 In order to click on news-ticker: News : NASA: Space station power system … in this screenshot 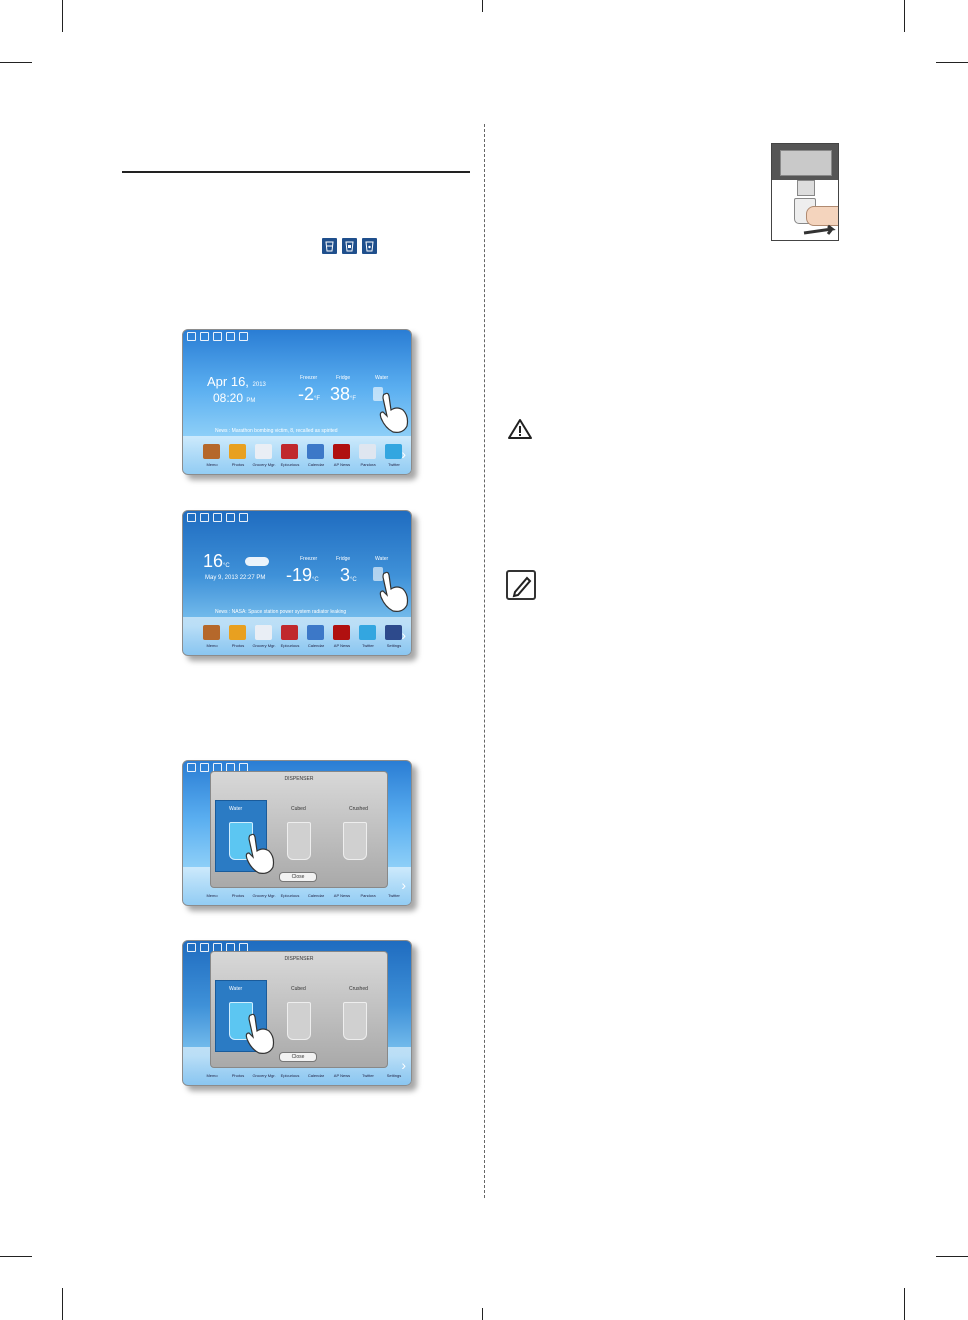, I will do `click(280, 612)`.